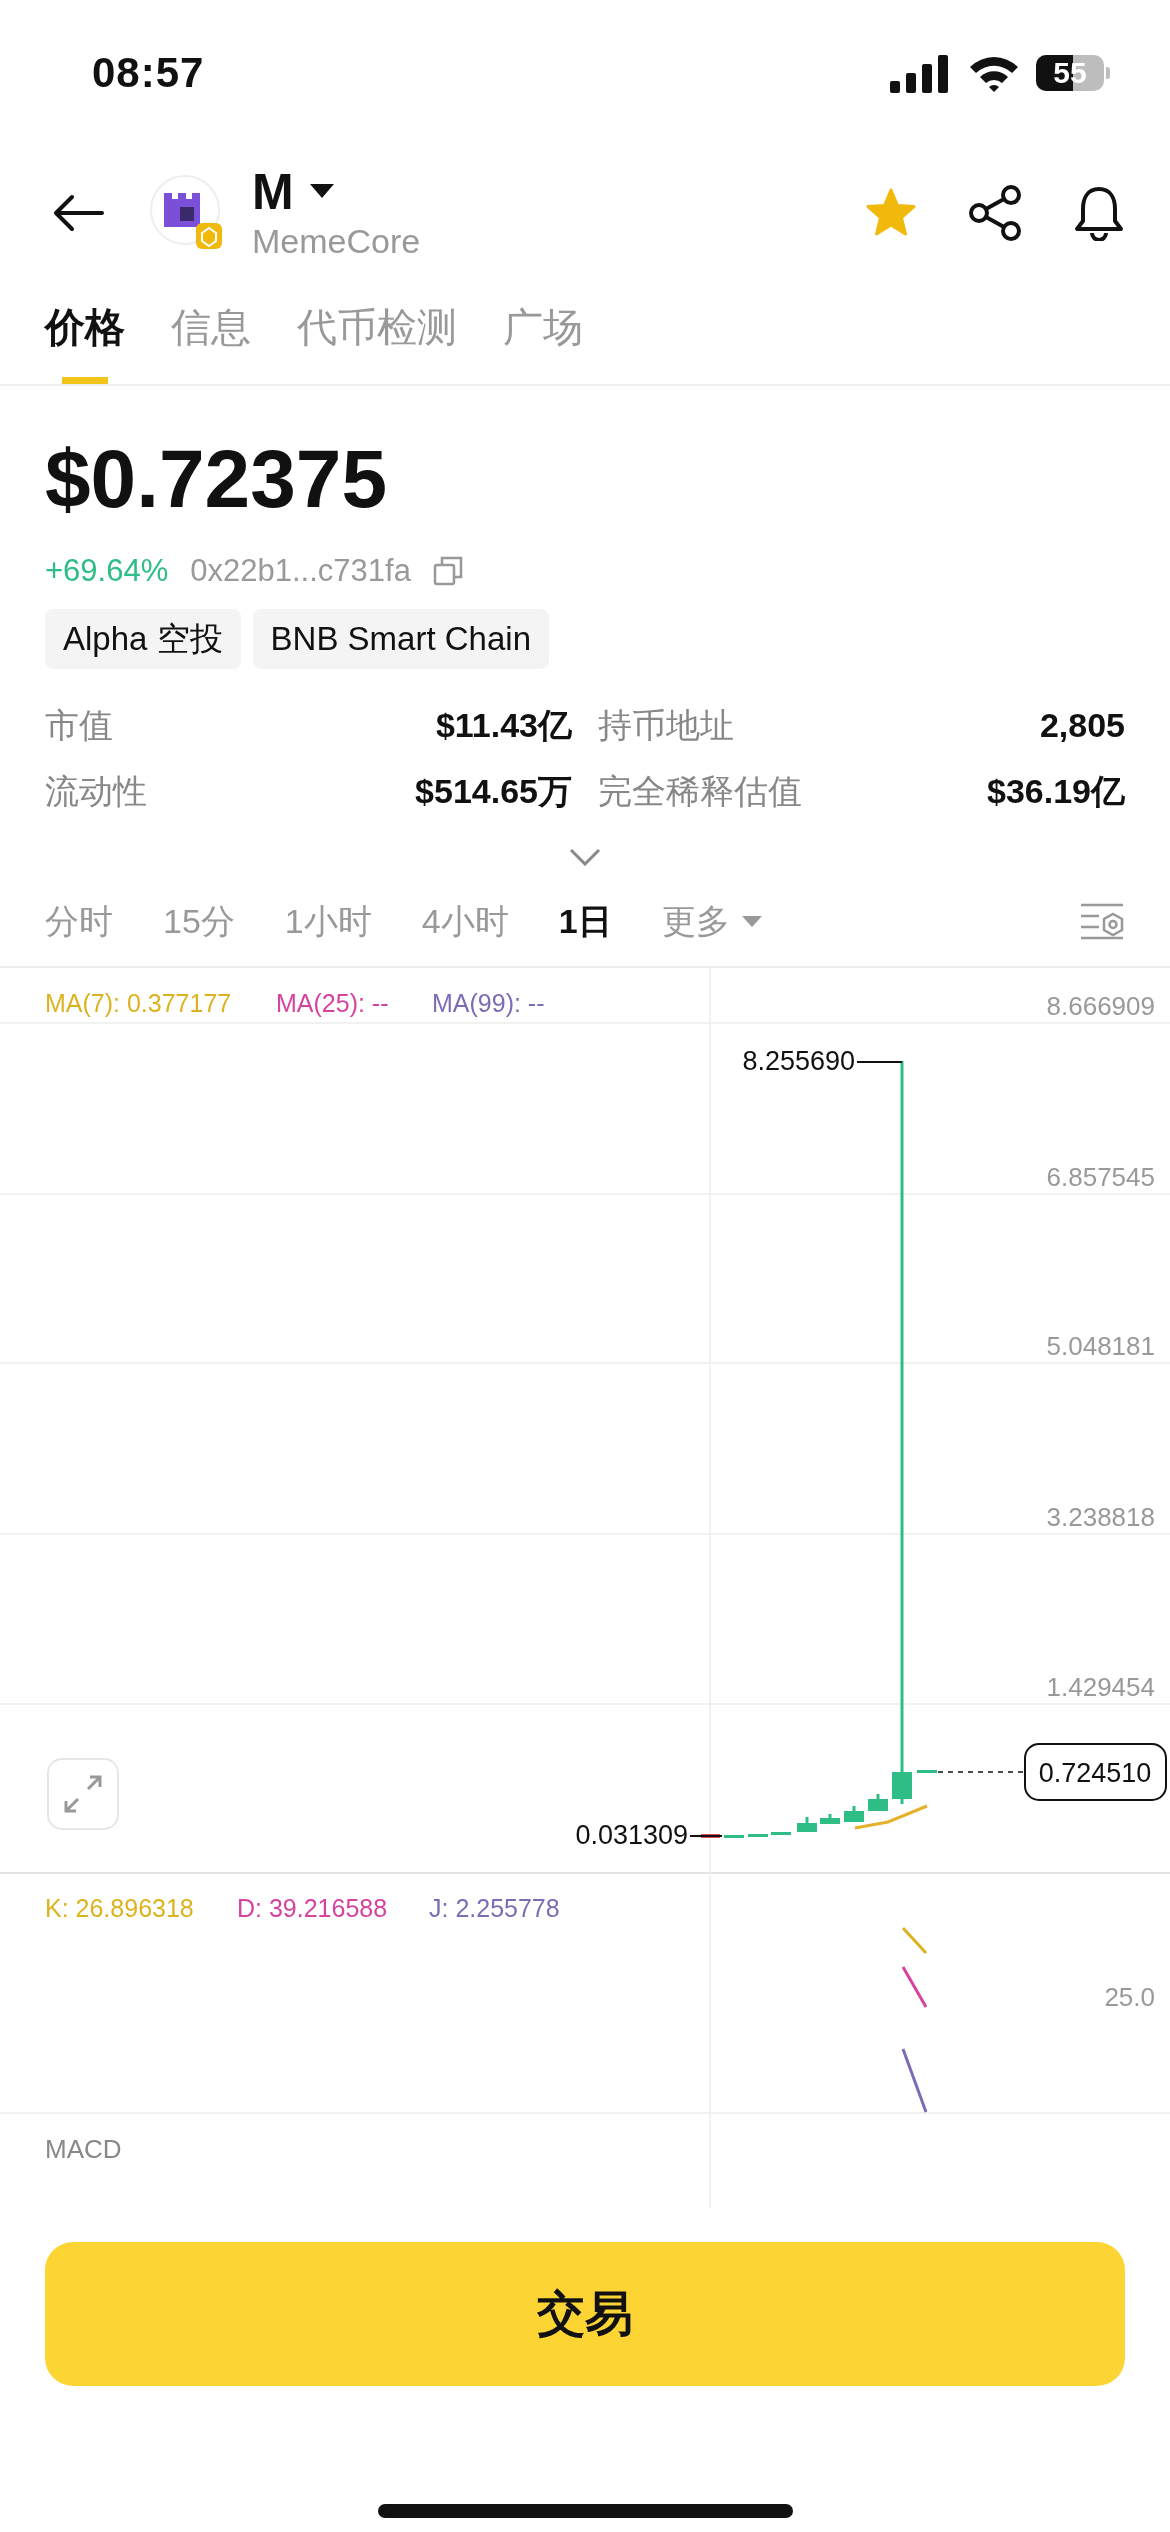 The width and height of the screenshot is (1170, 2532). I want to click on axis-label: 8.666909, so click(1100, 1006).